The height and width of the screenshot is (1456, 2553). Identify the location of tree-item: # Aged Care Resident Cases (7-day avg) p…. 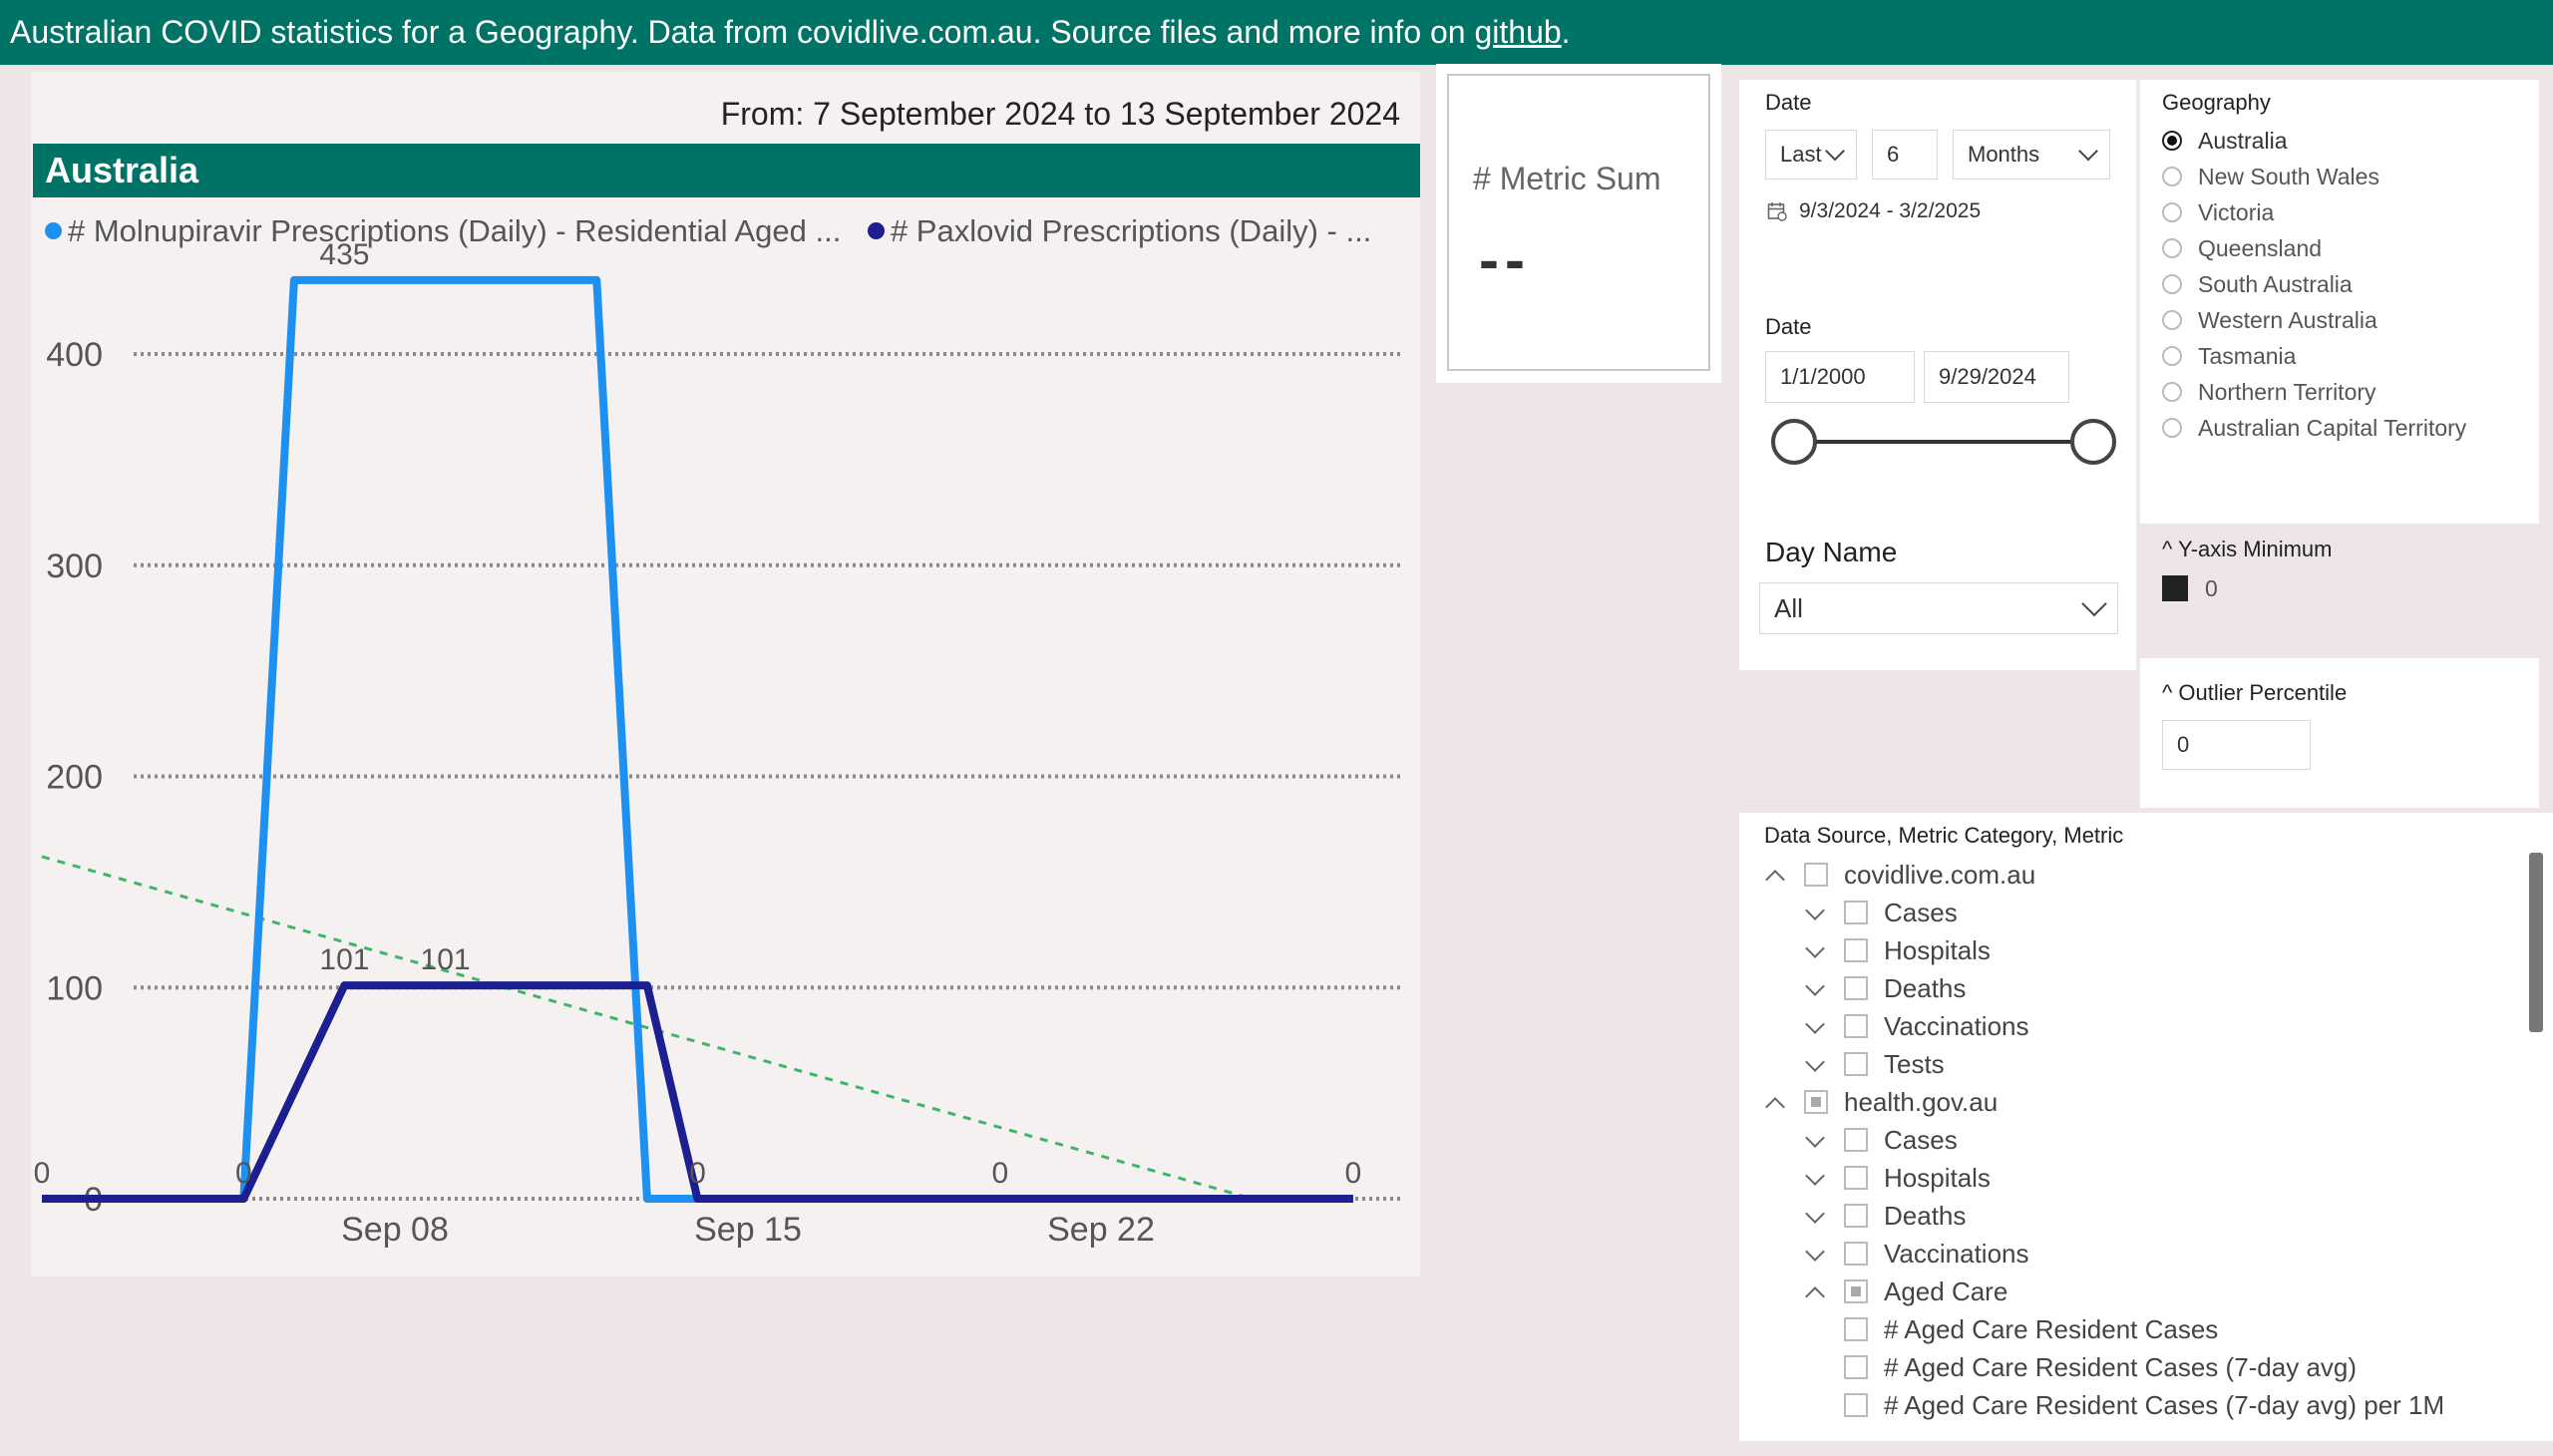
(2144, 1405).